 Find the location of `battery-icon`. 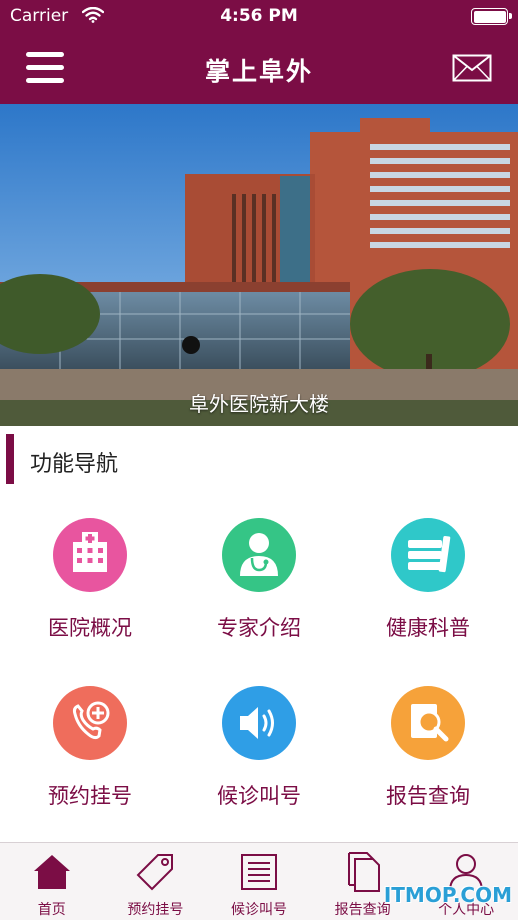

battery-icon is located at coordinates (491, 16).